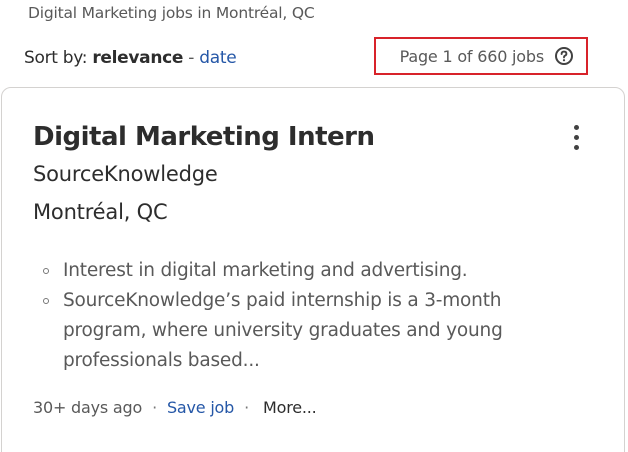 The image size is (628, 452). I want to click on job-title: Digital Marketing Intern, so click(204, 137).